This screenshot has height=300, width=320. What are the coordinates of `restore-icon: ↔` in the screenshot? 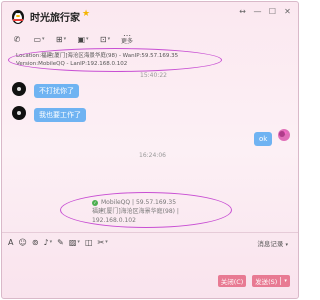 It's located at (242, 11).